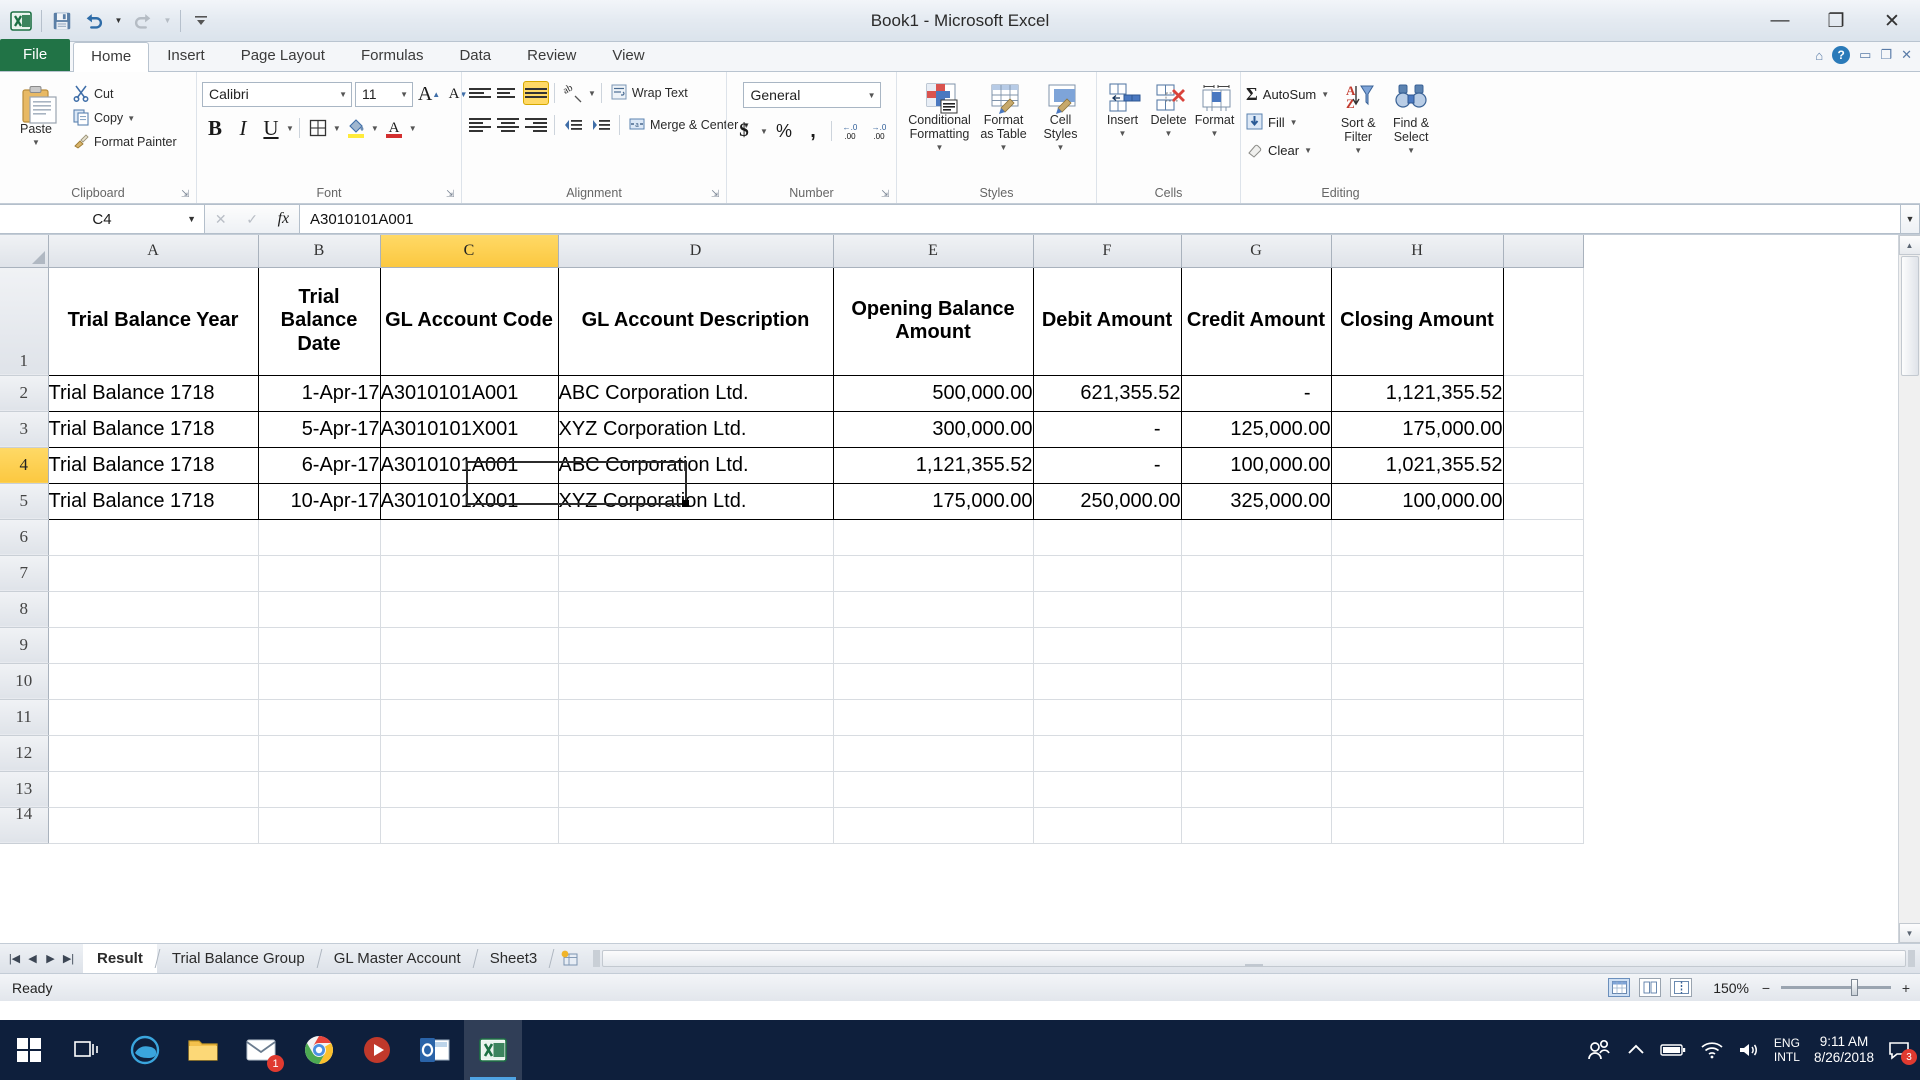  I want to click on row-header-14: 14, so click(24, 824).